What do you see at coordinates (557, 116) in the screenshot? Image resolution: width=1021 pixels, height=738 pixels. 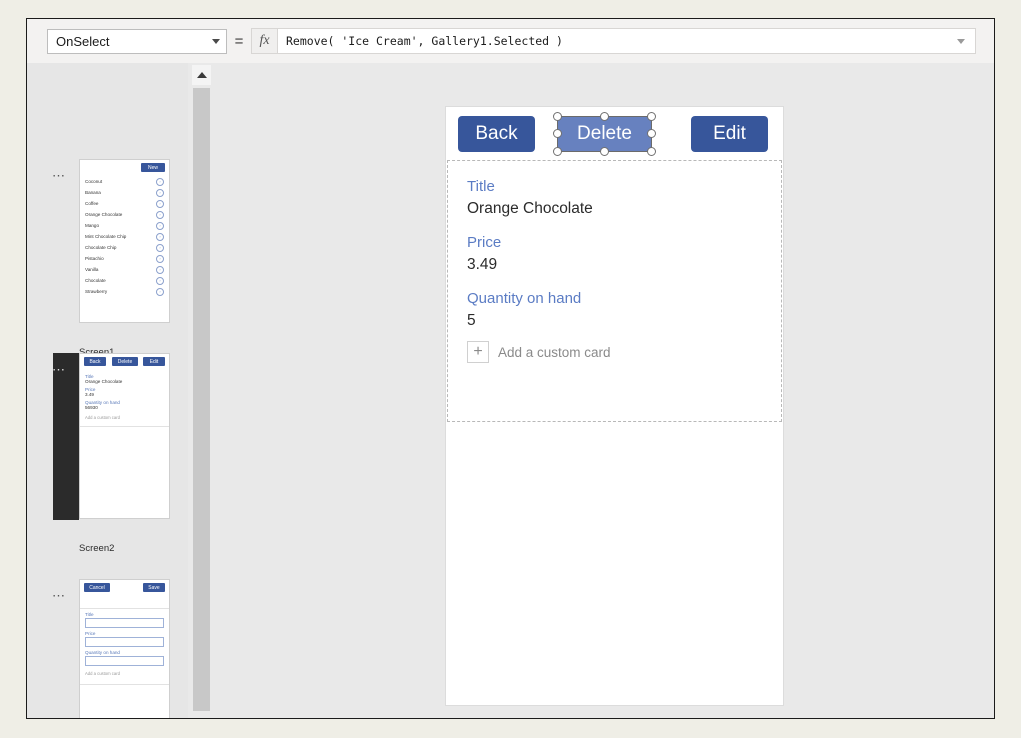 I see `resize-handle-top-left` at bounding box center [557, 116].